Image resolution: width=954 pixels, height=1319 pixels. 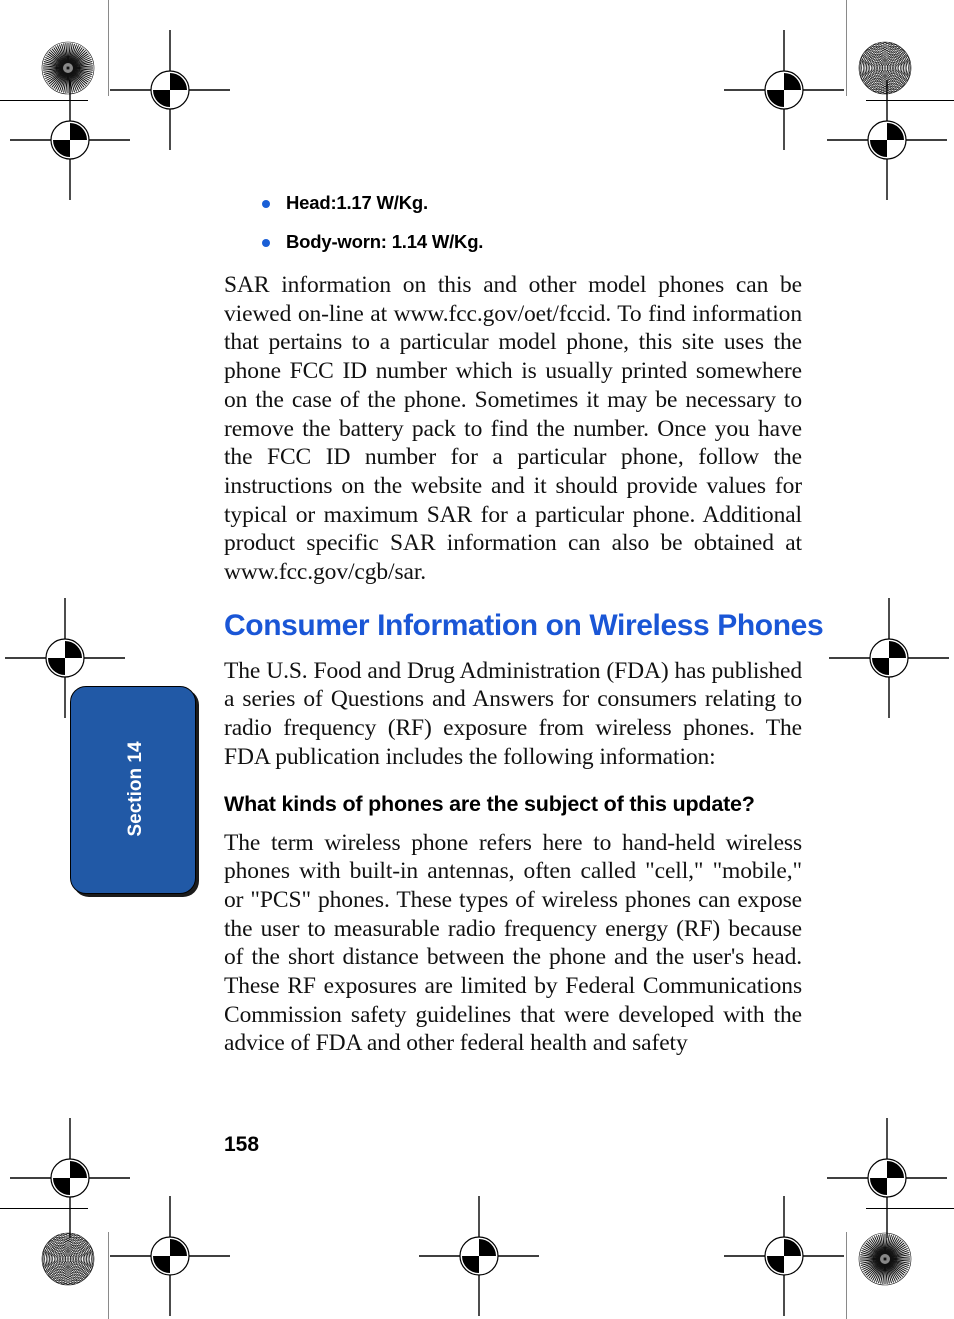 I want to click on moire-target-icon-top-right, so click(x=885, y=68).